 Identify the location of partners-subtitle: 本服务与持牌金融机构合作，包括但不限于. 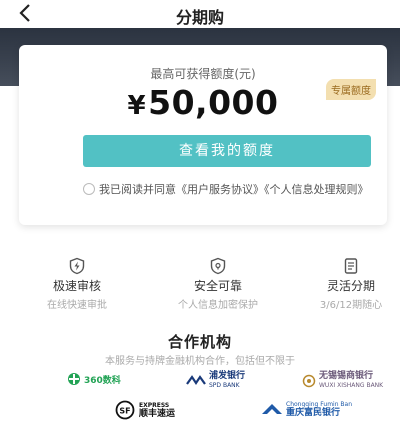
(200, 361).